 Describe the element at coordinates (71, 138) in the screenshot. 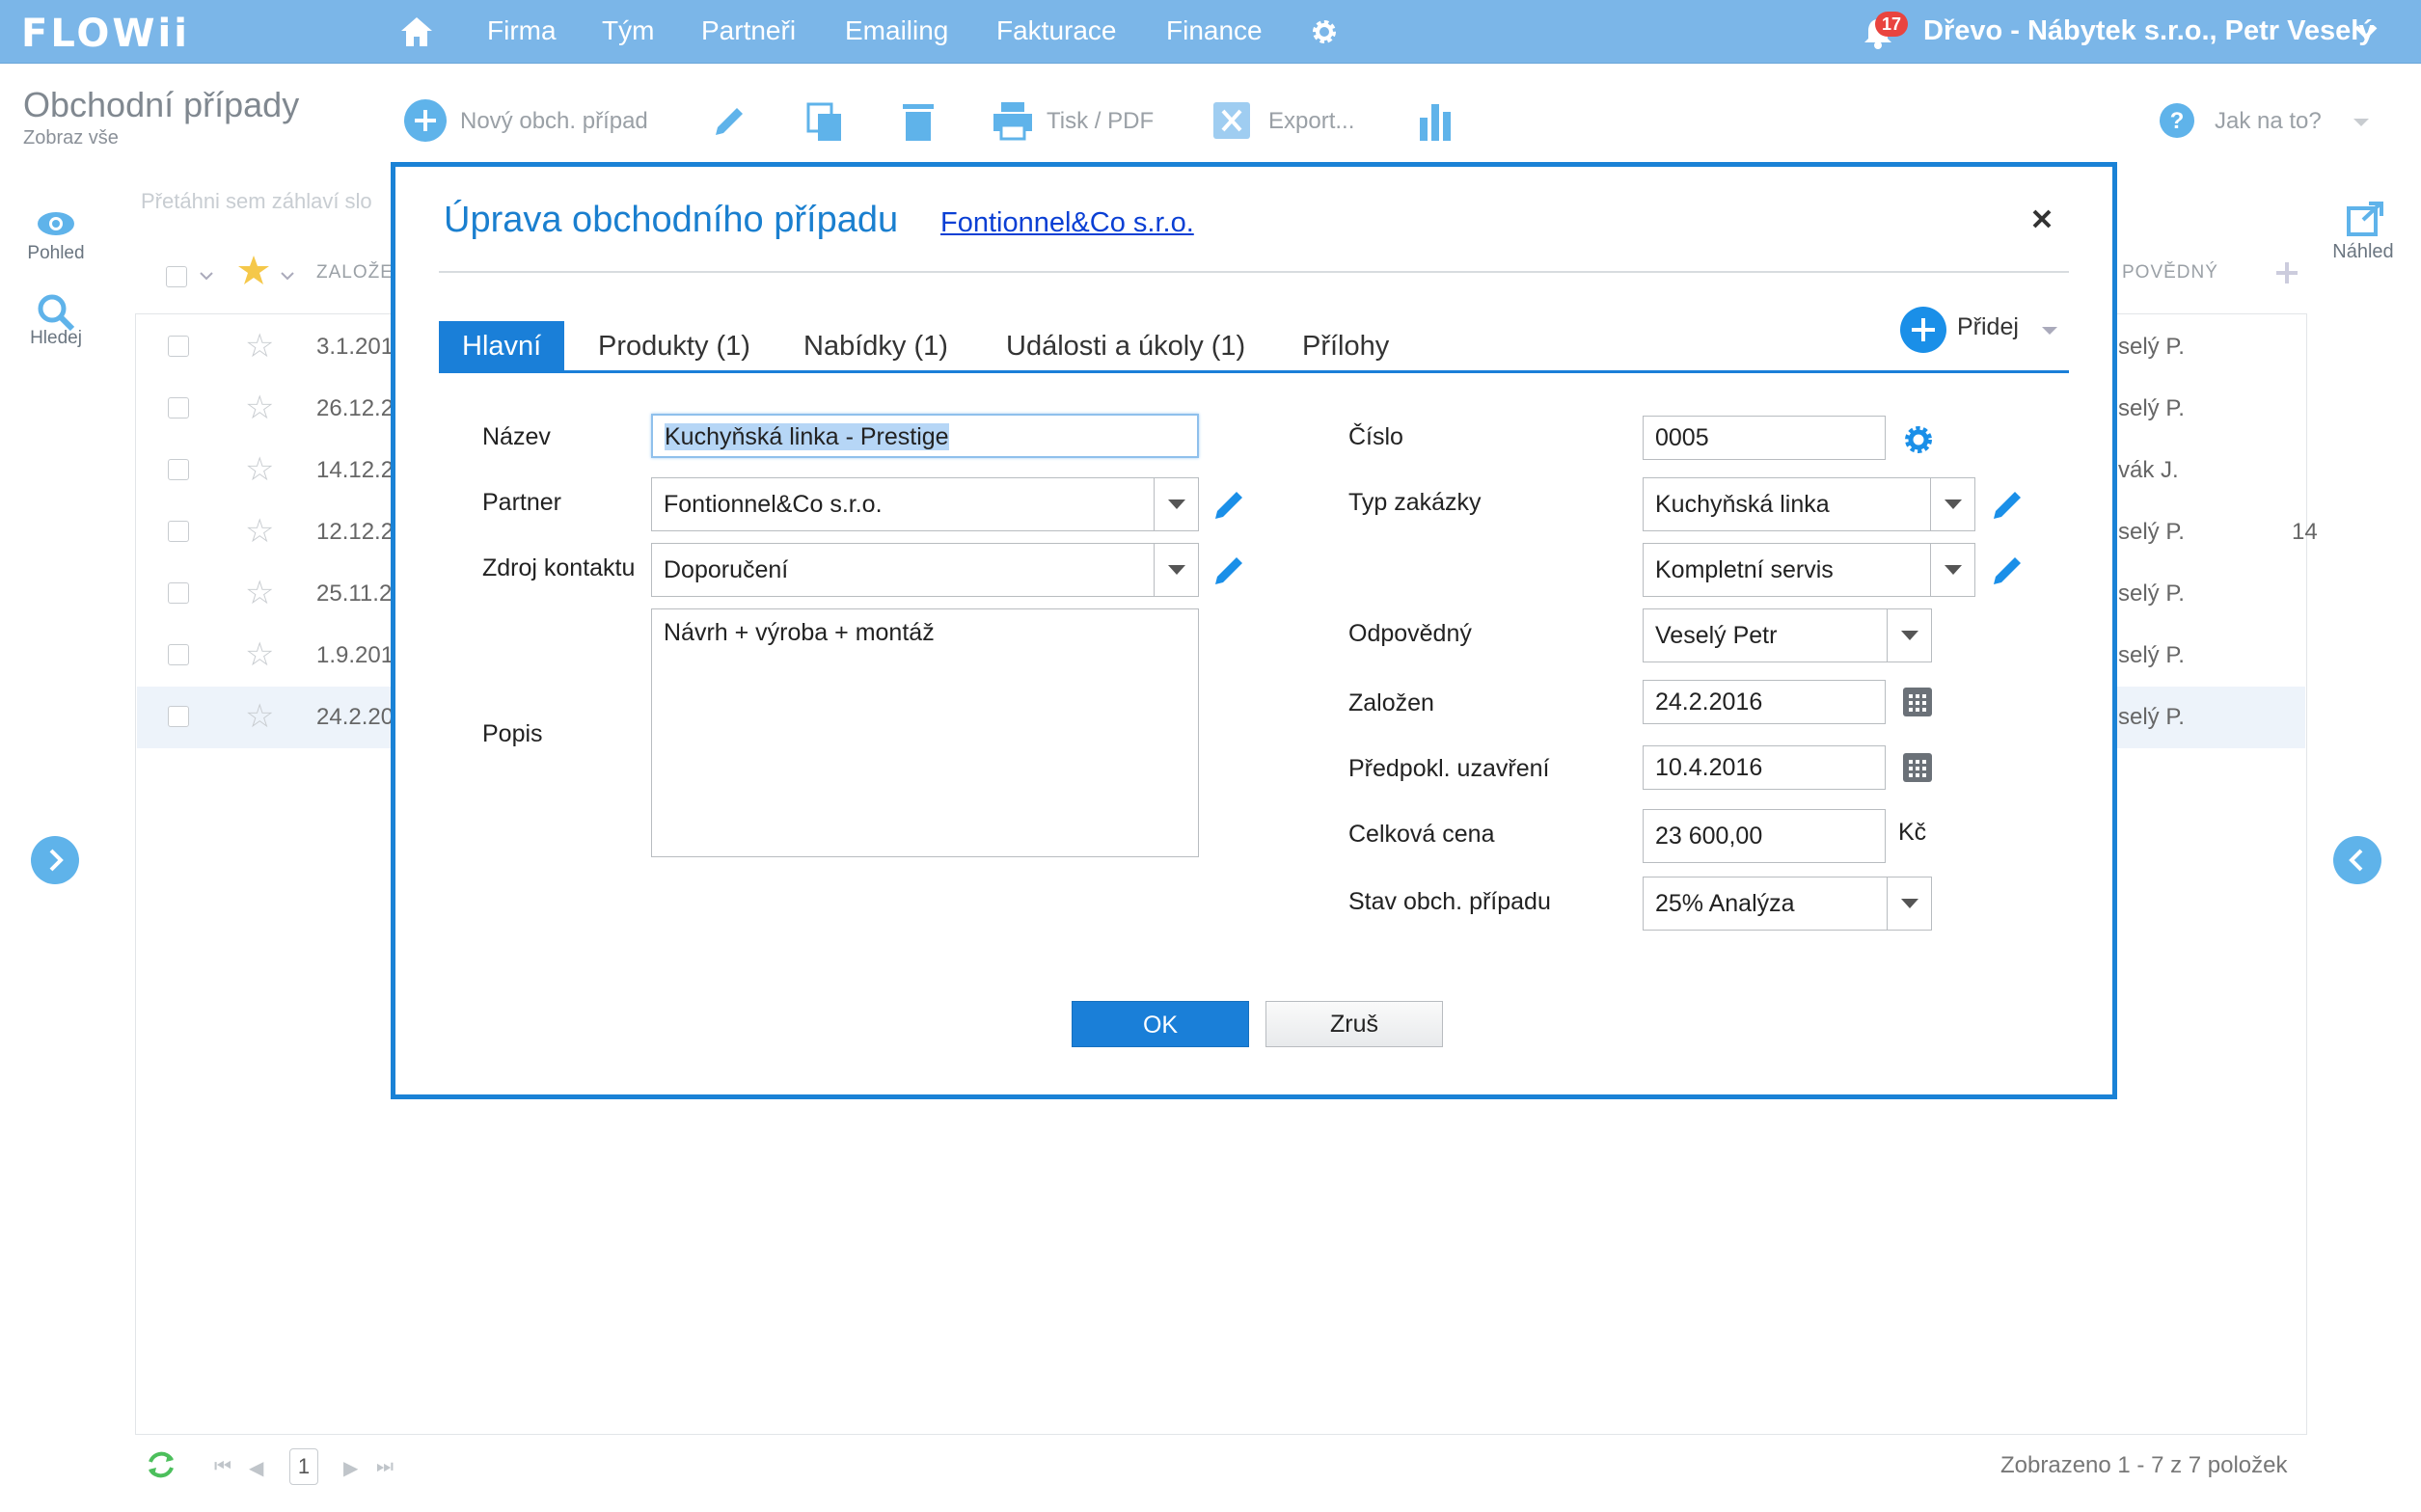

I see `page-subtitle-filter: Zobraz vše` at that location.